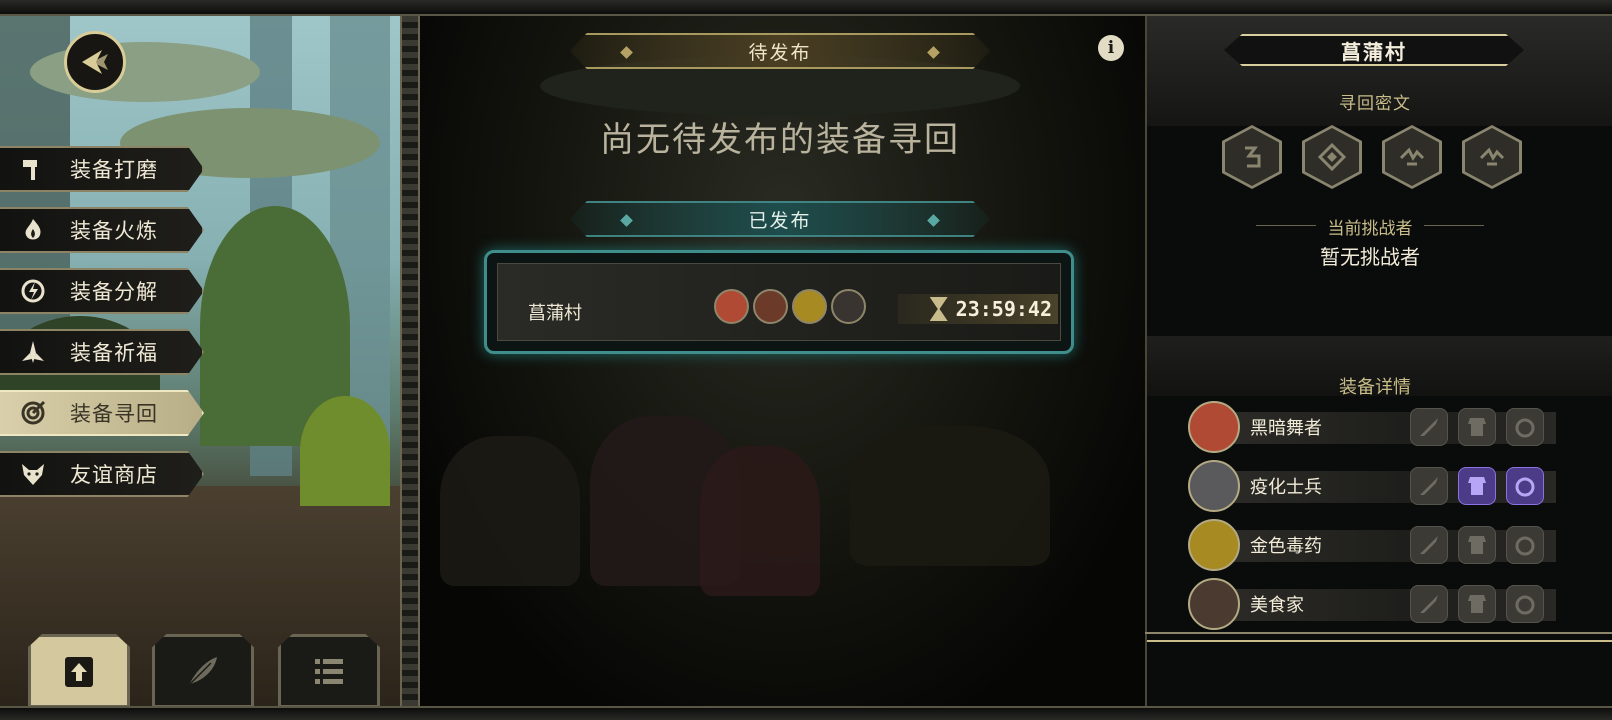  I want to click on back-button, so click(95, 62).